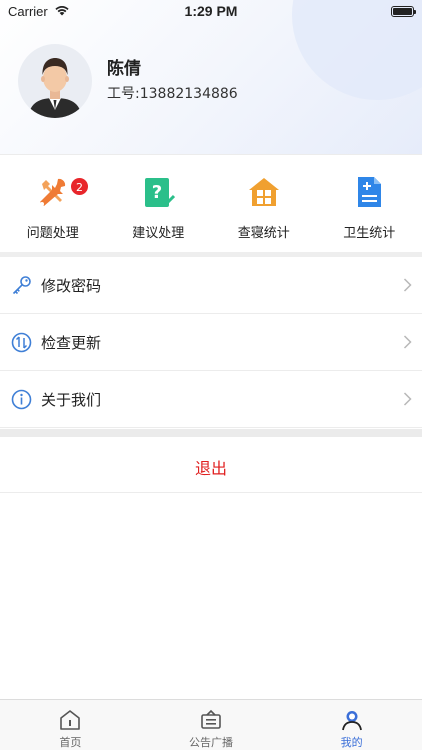  Describe the element at coordinates (172, 94) in the screenshot. I see `employee-id: 工号:13882134886` at that location.